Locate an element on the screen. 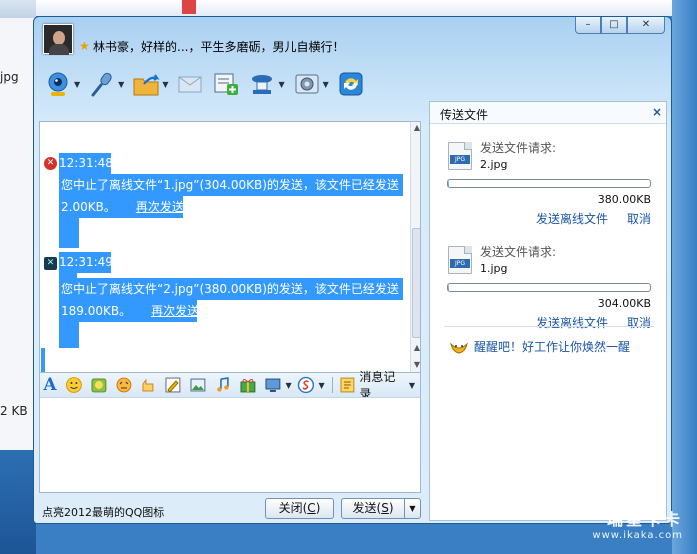 This screenshot has height=554, width=697. send-file-button: ▼ is located at coordinates (150, 84).